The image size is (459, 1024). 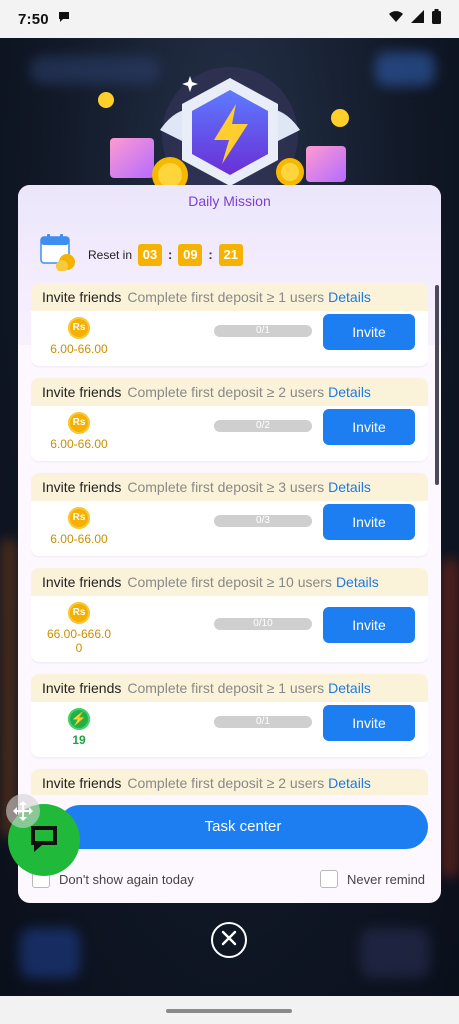 I want to click on energy-bolt-icon: ⚡, so click(x=79, y=719).